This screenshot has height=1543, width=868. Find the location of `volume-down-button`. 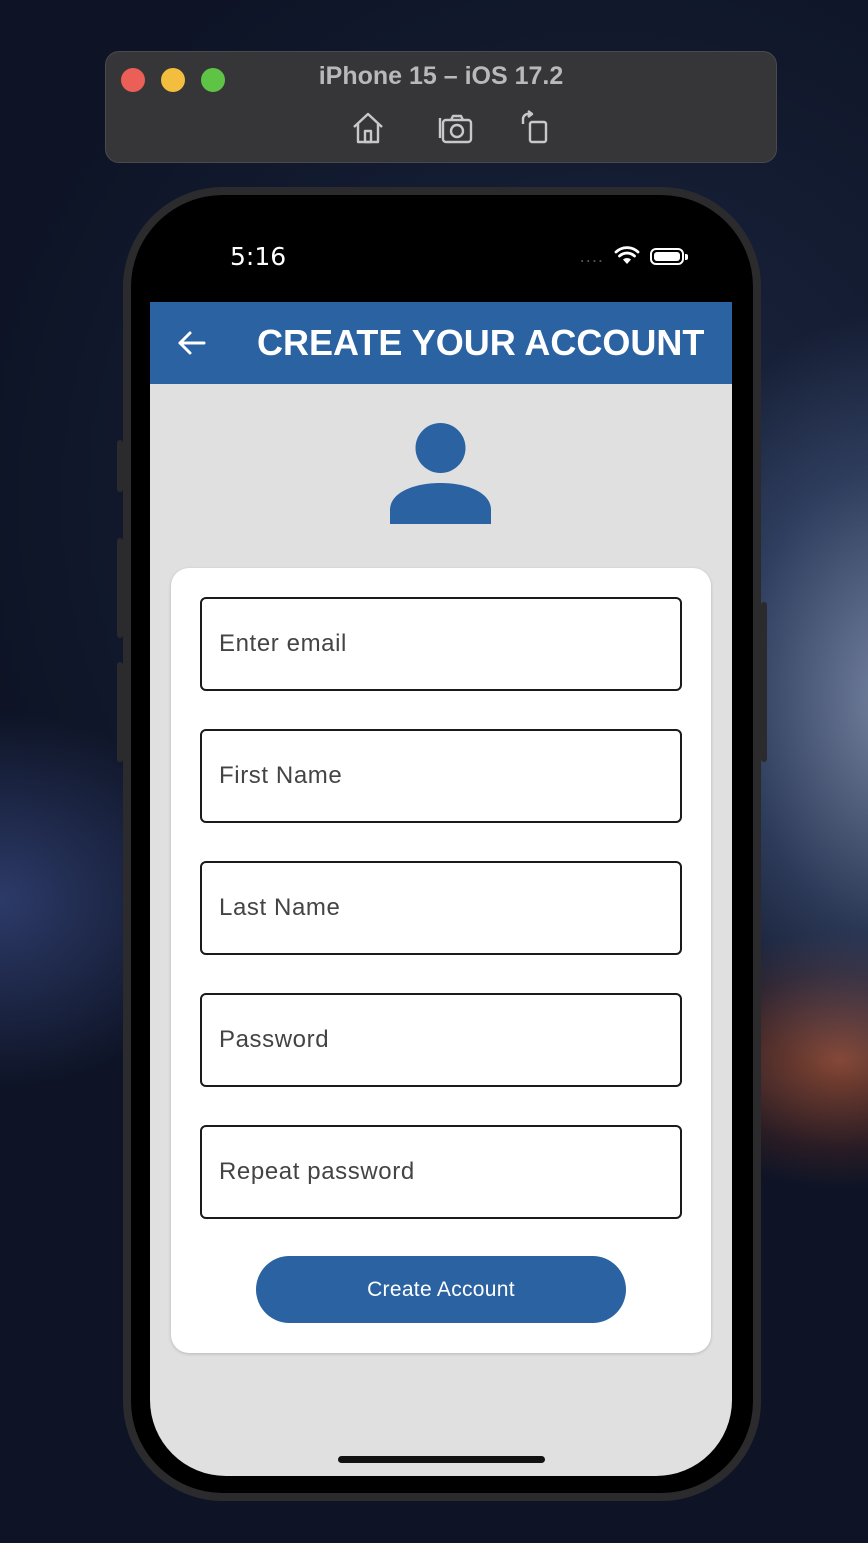

volume-down-button is located at coordinates (120, 712).